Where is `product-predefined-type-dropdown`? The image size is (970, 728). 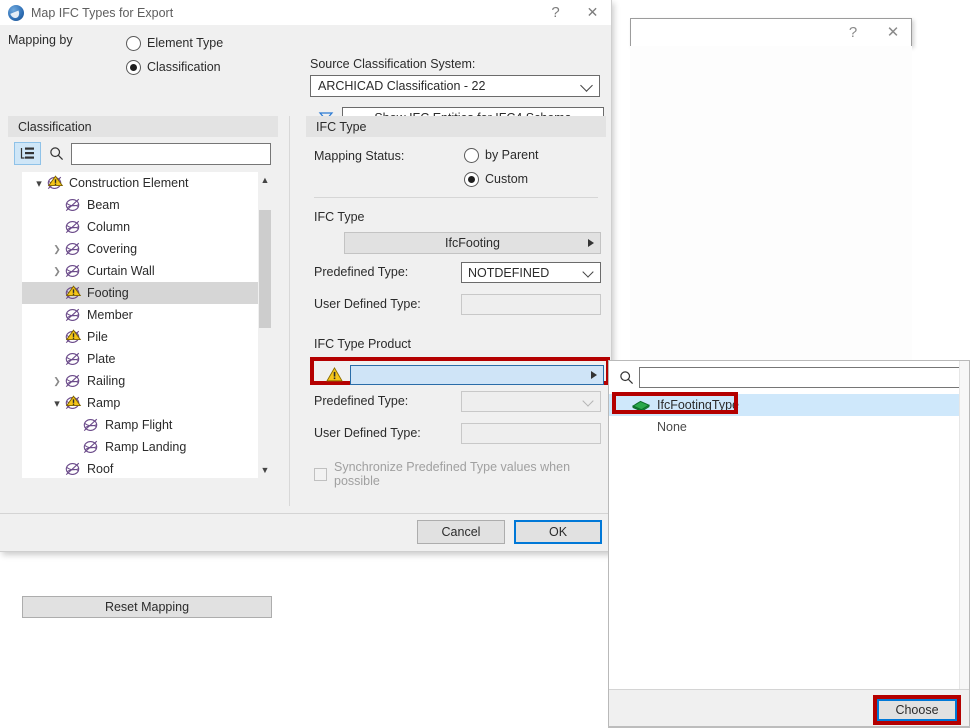
product-predefined-type-dropdown is located at coordinates (531, 401).